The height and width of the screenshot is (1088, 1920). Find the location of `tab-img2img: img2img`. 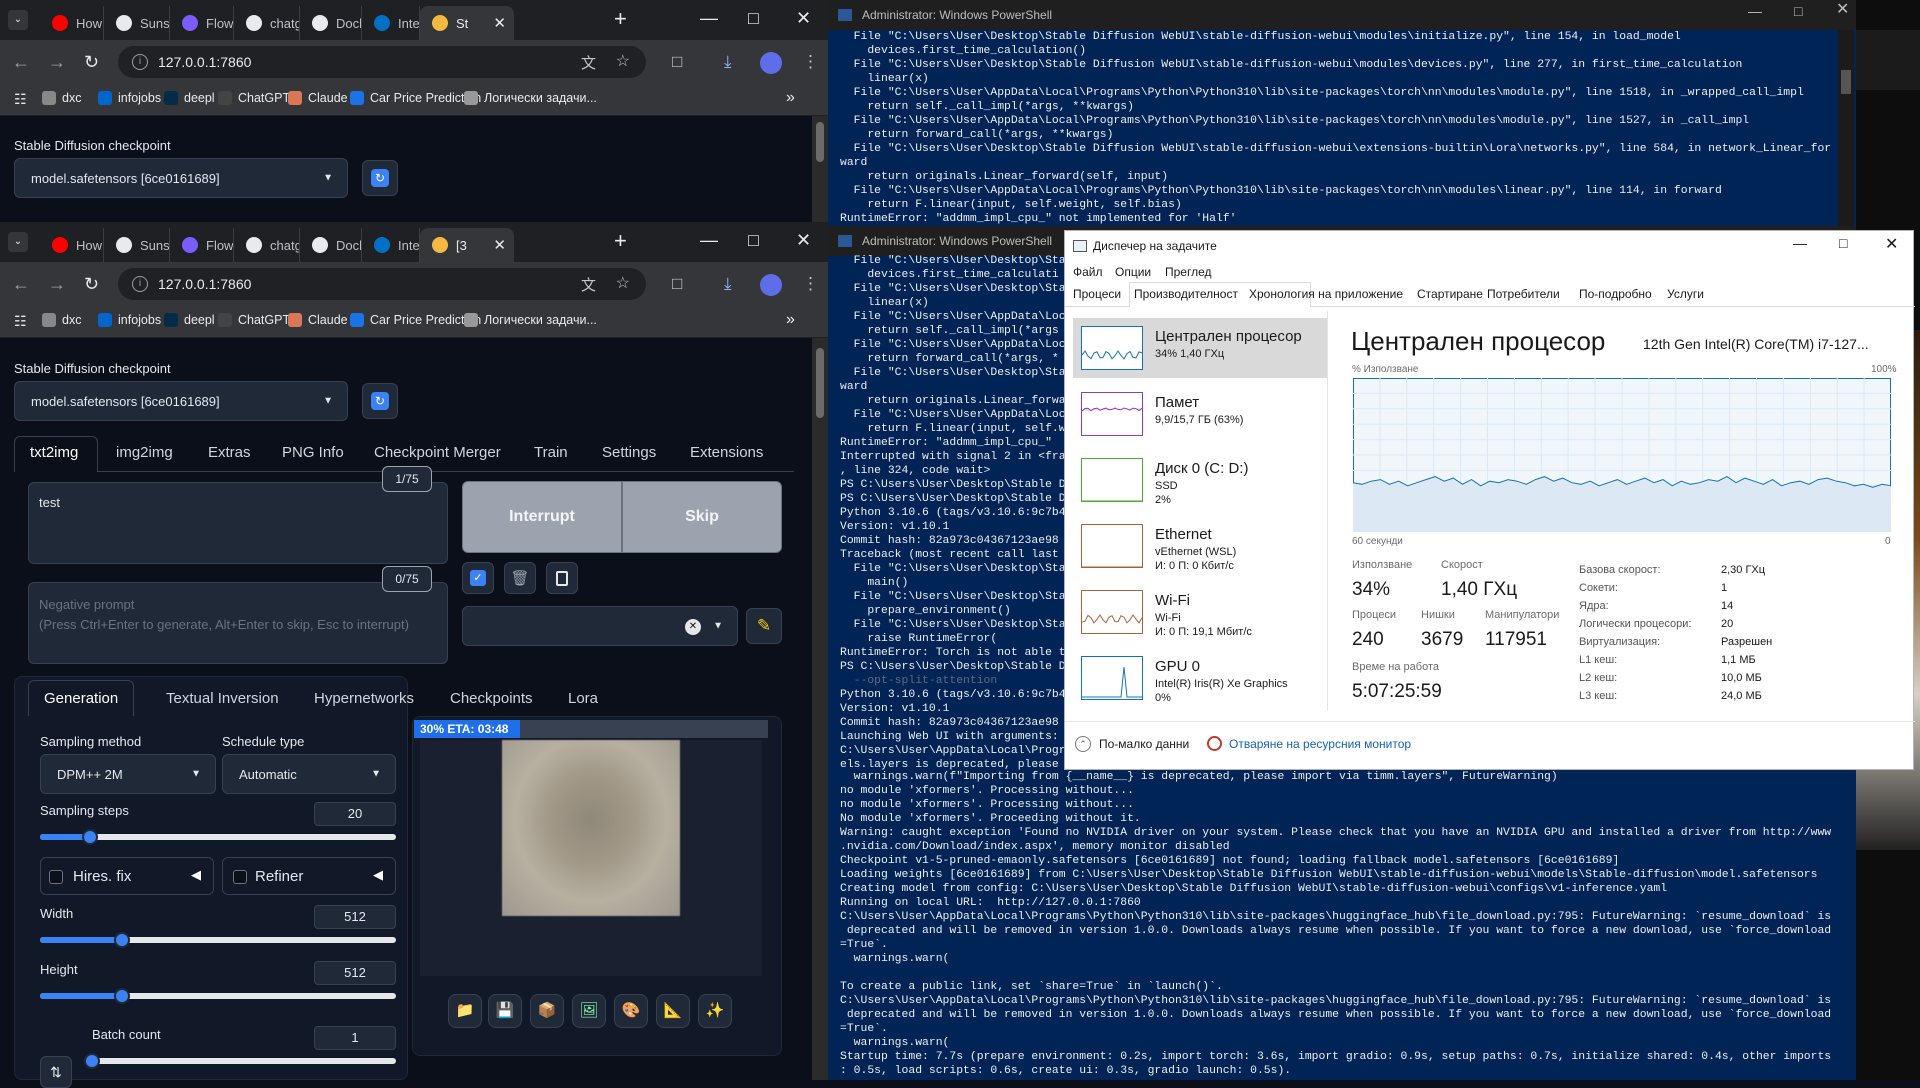

tab-img2img: img2img is located at coordinates (144, 452).